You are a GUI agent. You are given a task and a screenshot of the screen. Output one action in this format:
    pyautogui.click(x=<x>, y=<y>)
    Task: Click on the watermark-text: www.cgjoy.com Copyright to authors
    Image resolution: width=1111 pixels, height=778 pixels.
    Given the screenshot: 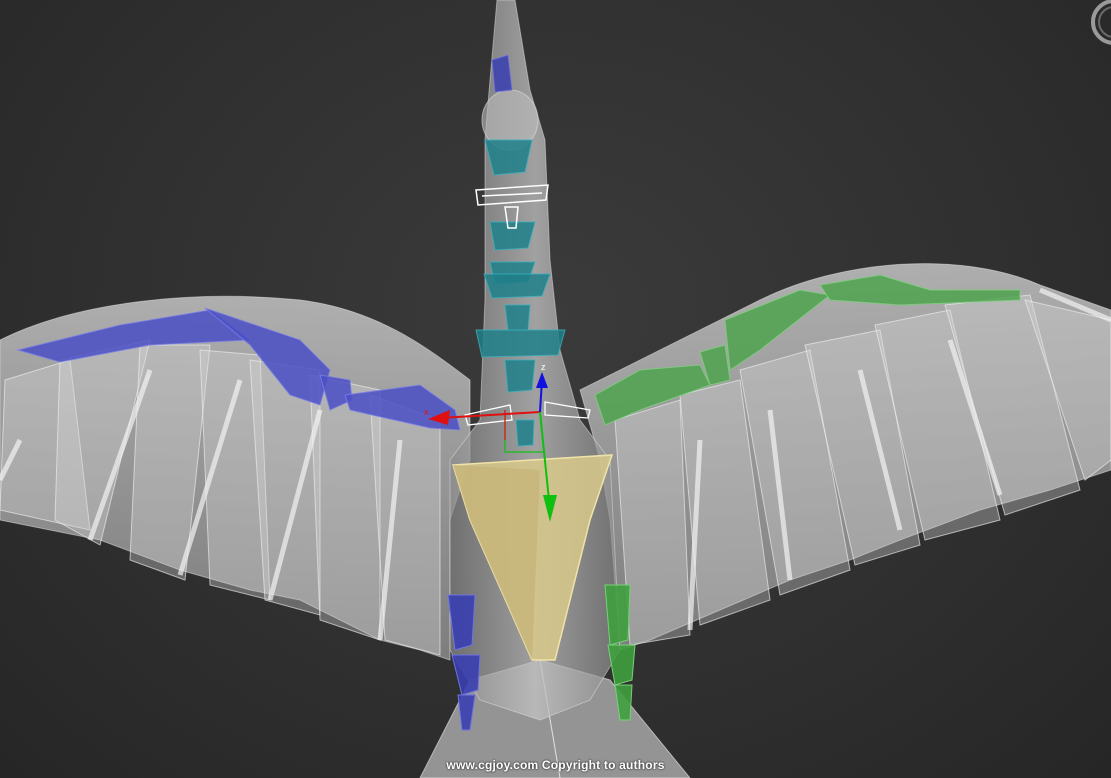 What is the action you would take?
    pyautogui.click(x=555, y=765)
    